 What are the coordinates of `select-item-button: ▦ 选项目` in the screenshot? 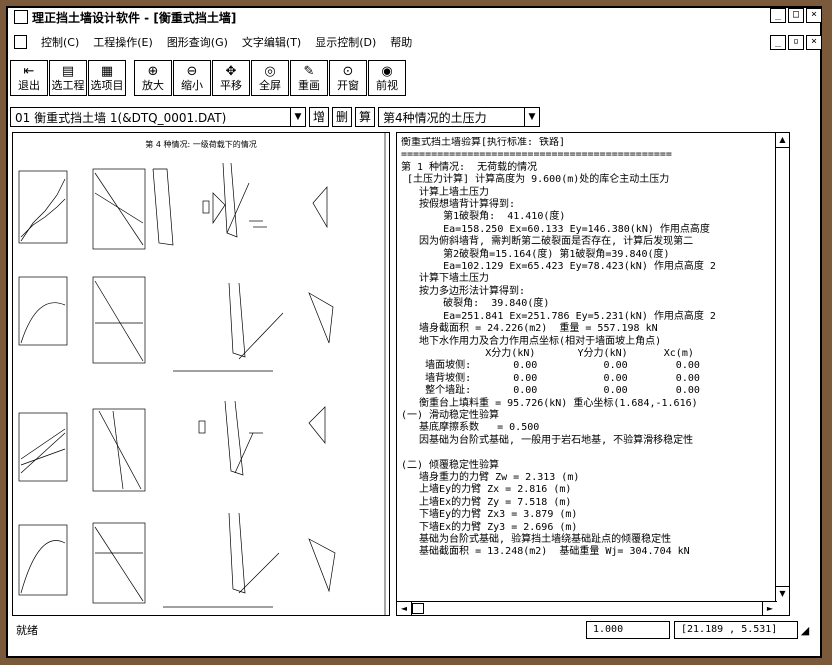 It's located at (107, 78).